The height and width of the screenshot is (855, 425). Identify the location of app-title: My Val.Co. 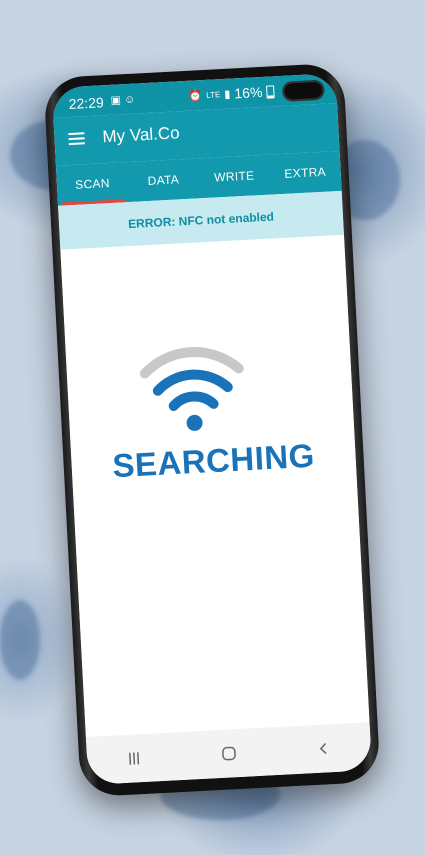
(141, 135).